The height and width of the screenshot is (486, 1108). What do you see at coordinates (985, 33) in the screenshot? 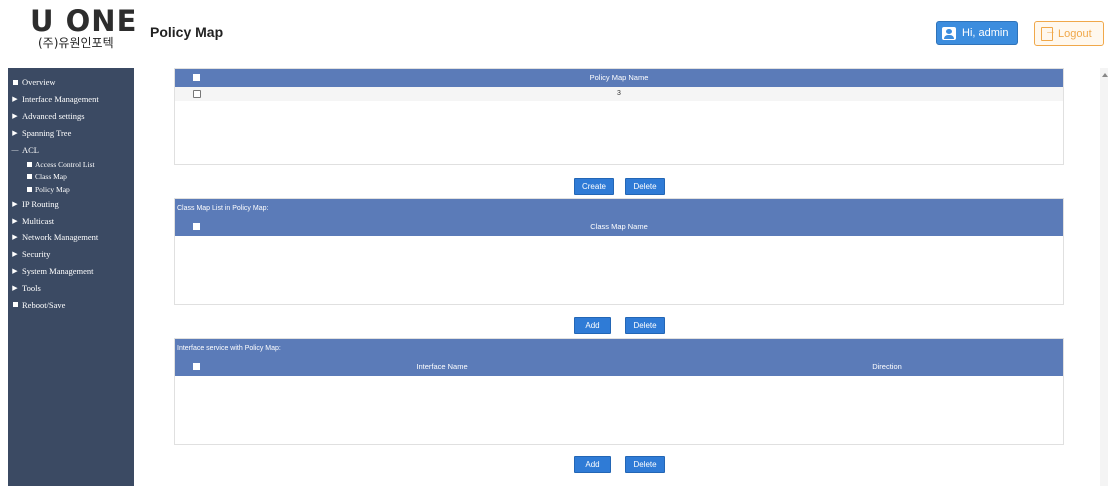
I see `user-button-label: Hi, admin` at bounding box center [985, 33].